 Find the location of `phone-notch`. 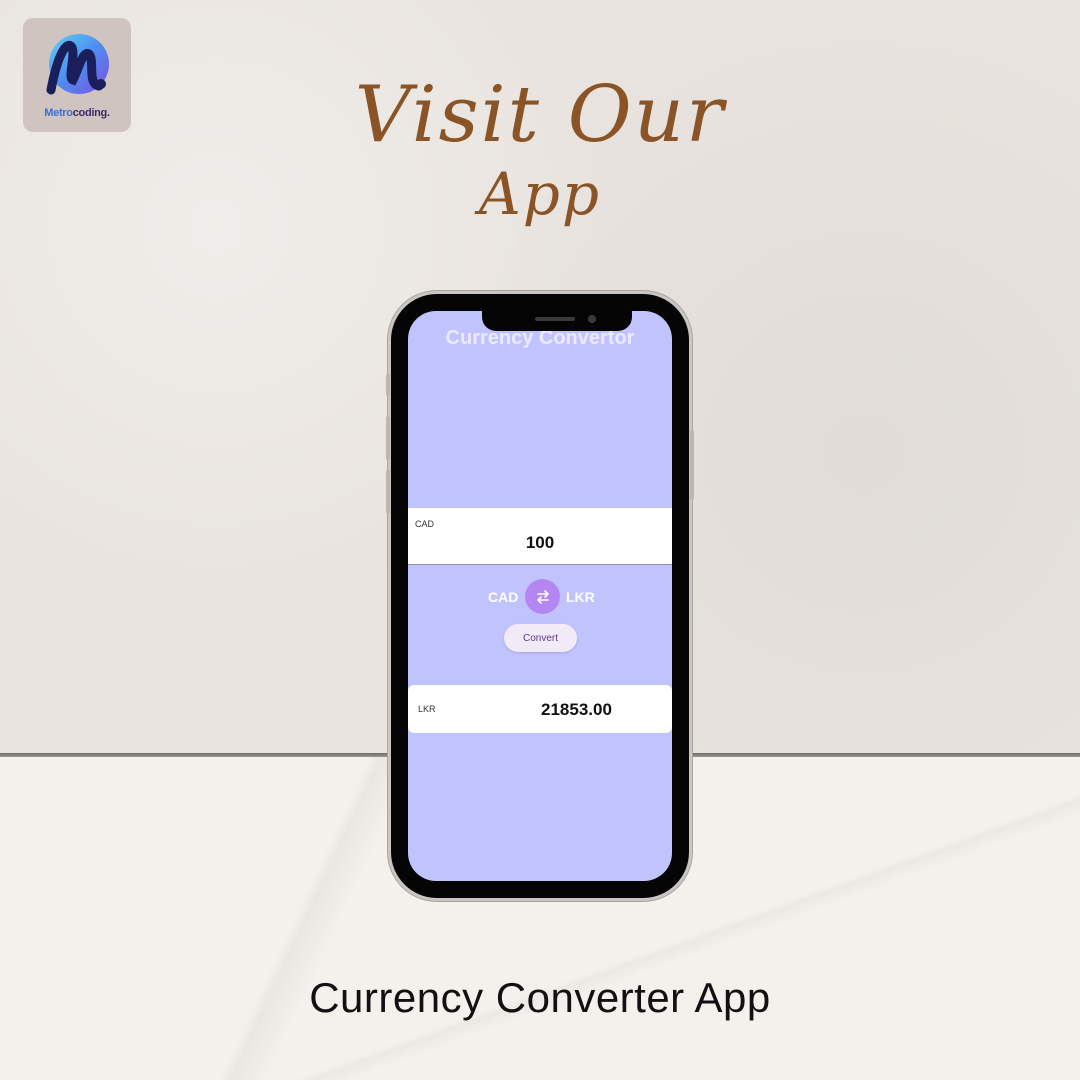

phone-notch is located at coordinates (557, 321).